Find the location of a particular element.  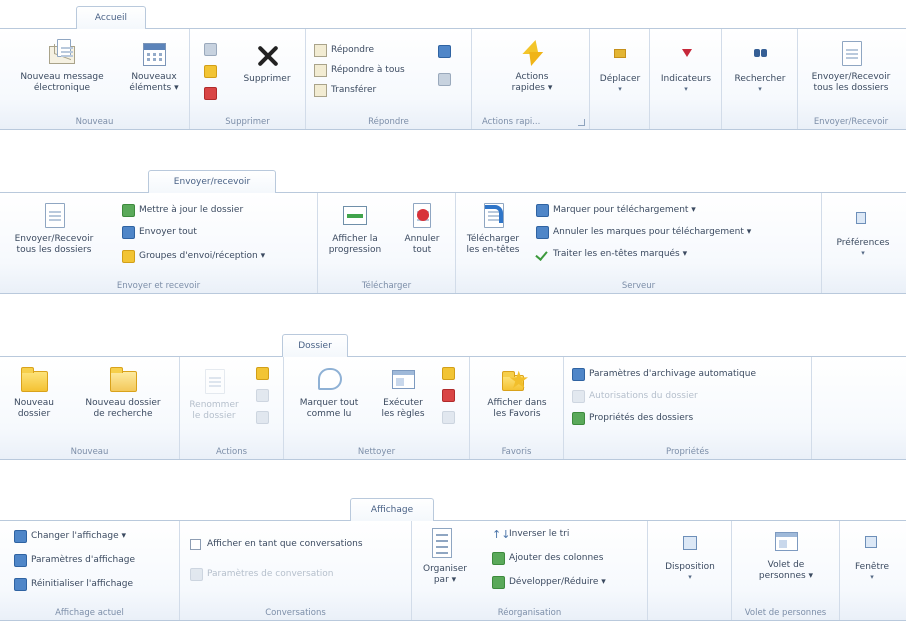

group-deplacer: Déplacer ▾ is located at coordinates (620, 79).